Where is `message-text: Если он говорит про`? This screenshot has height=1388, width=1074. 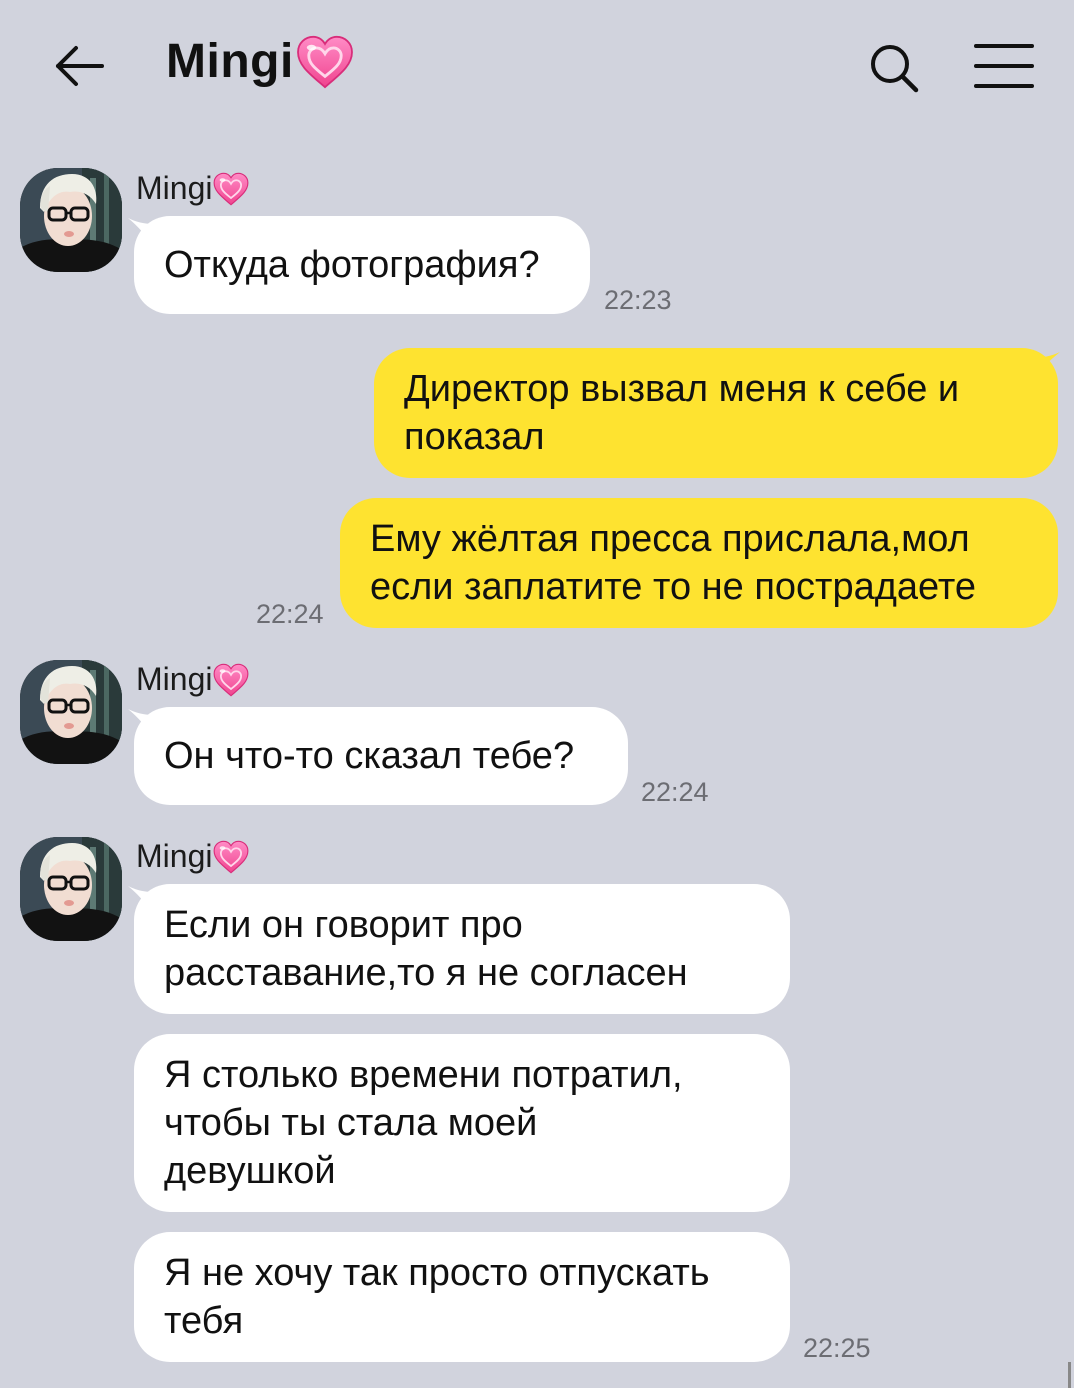
message-text: Если он говорит про is located at coordinates (343, 925).